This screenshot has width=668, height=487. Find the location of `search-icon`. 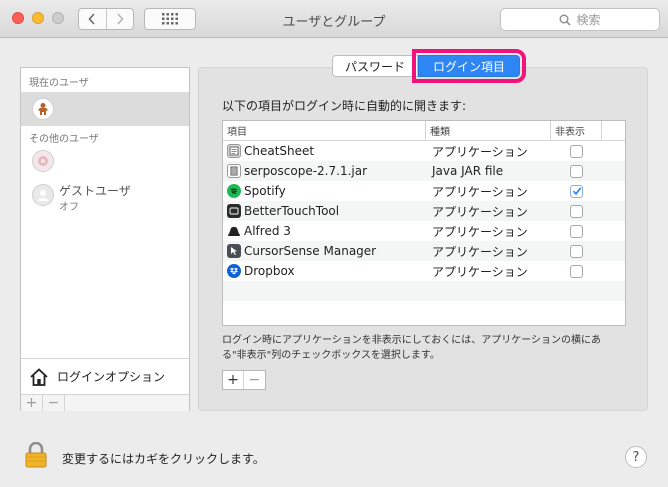

search-icon is located at coordinates (565, 20).